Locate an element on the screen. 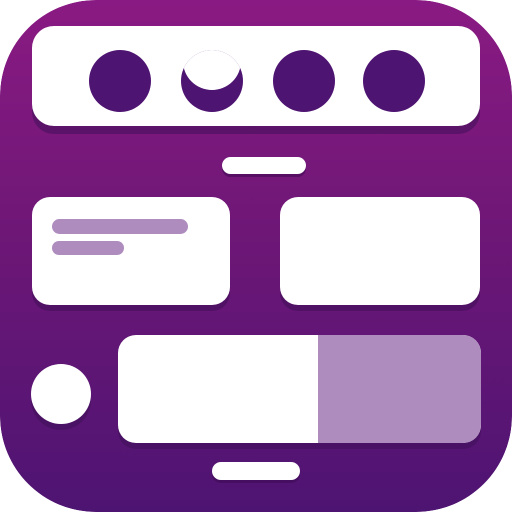  media-slider is located at coordinates (299, 389).